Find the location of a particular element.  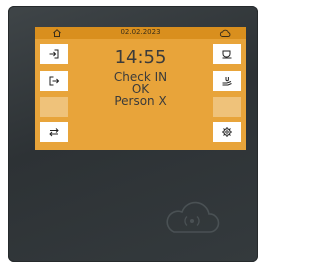

transfer-button is located at coordinates (54, 132).